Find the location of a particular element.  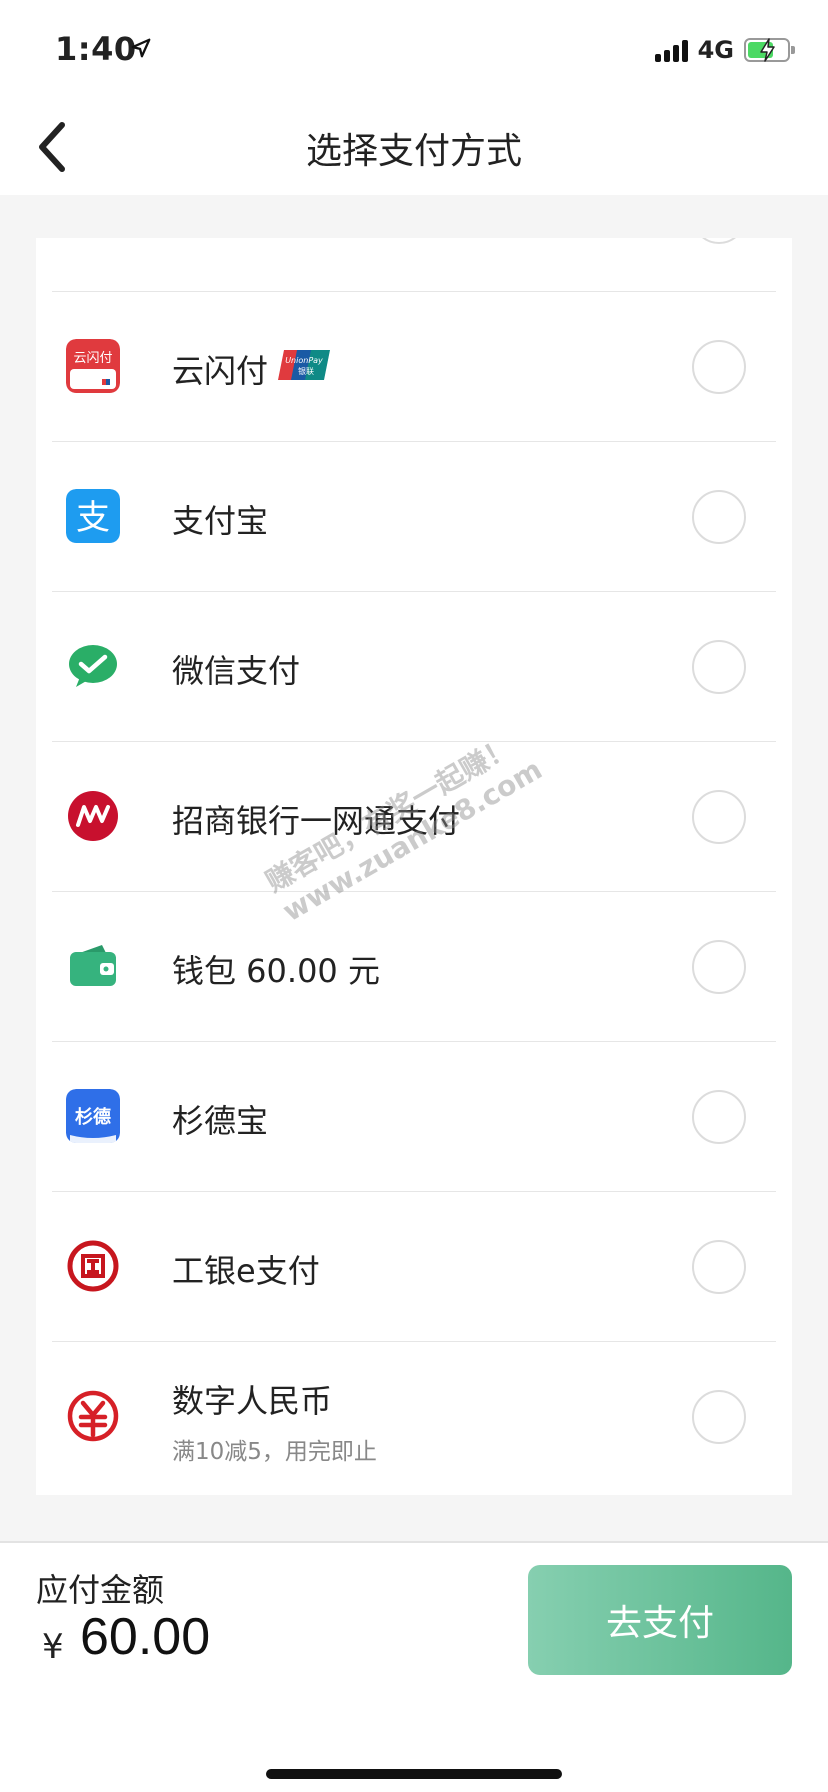

svg-text: 杉德 is located at coordinates (93, 1117).